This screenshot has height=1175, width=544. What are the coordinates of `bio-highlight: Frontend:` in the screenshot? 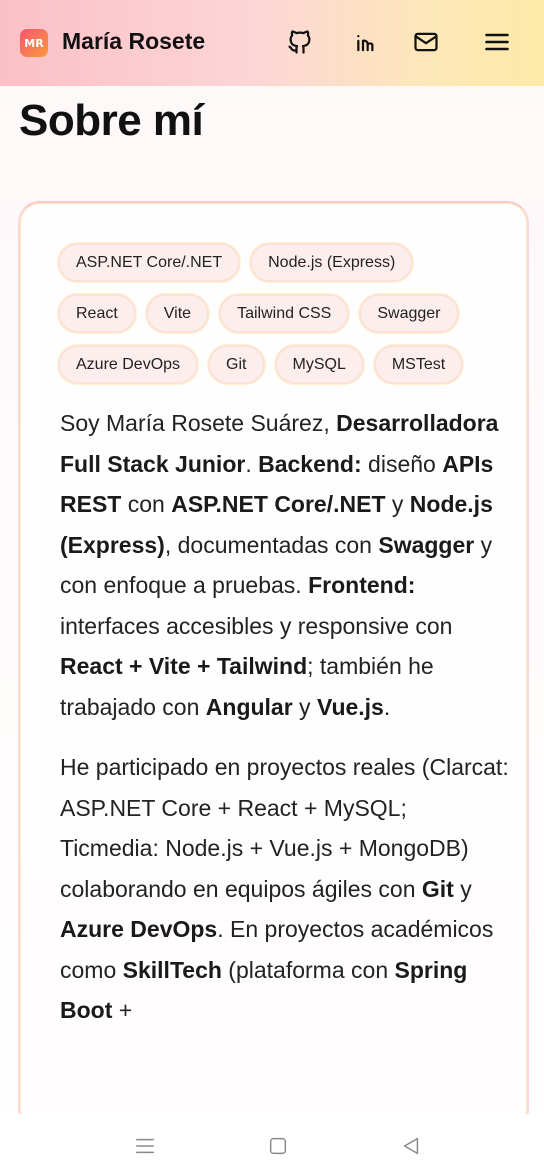 It's located at (362, 585).